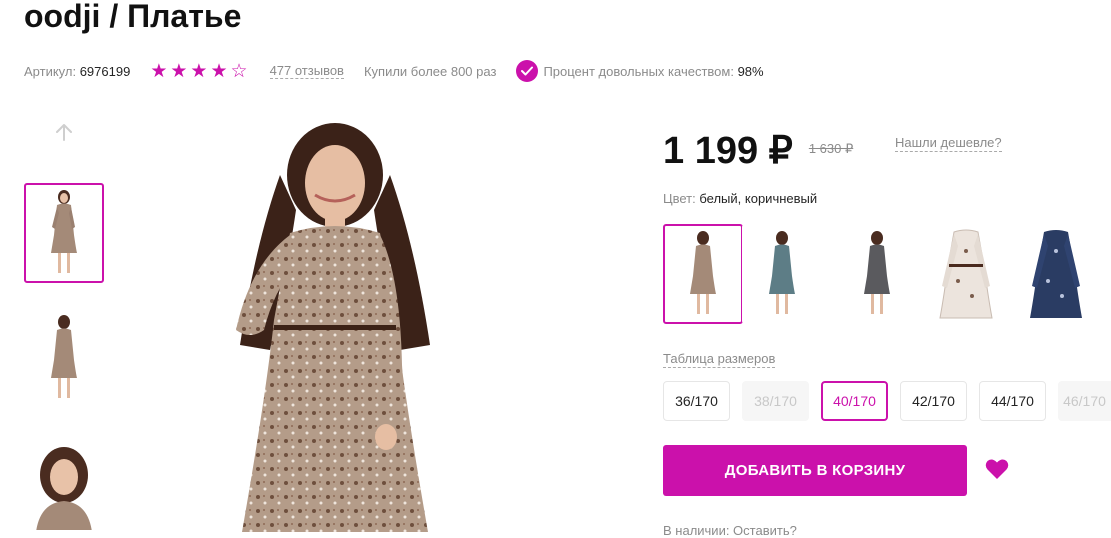  What do you see at coordinates (775, 401) in the screenshot?
I see `size-option: 38/170` at bounding box center [775, 401].